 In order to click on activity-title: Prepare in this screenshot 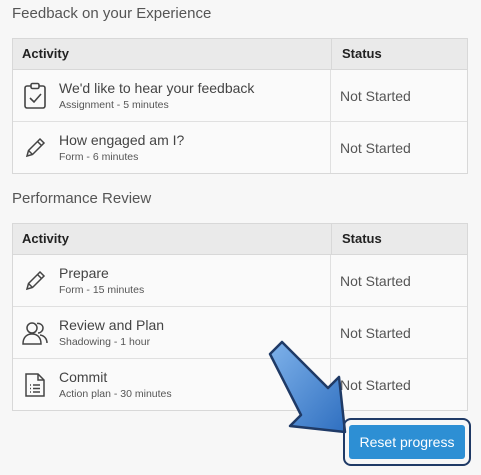, I will do `click(101, 273)`.